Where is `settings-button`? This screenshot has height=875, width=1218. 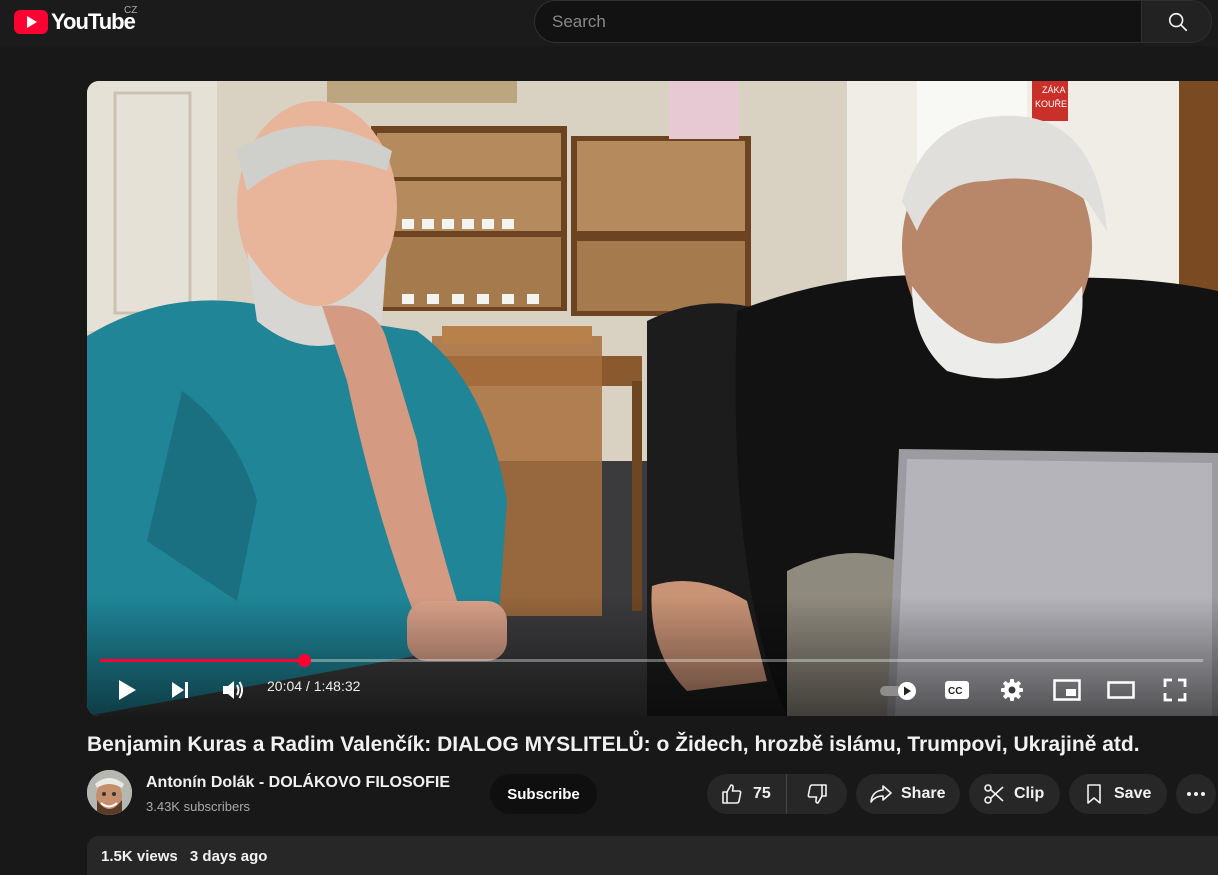
settings-button is located at coordinates (1012, 690).